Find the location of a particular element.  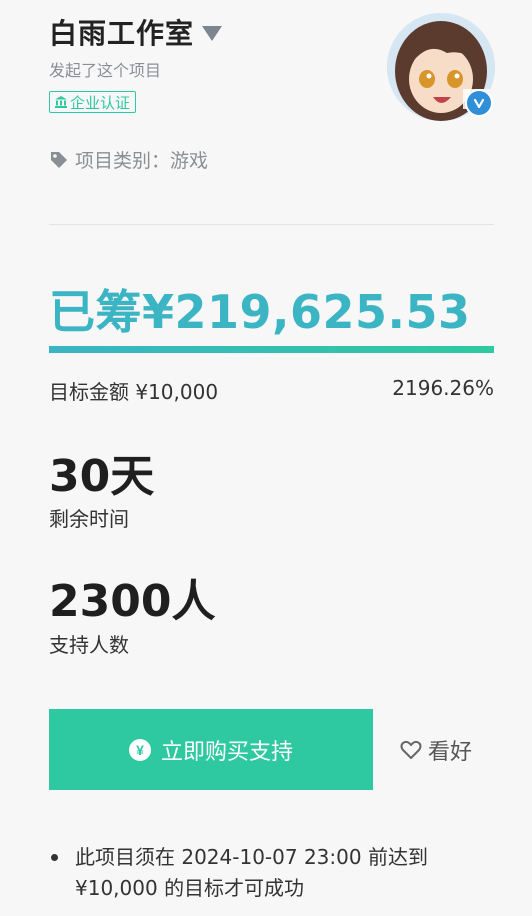

badge-label: 企业认证 is located at coordinates (100, 102).